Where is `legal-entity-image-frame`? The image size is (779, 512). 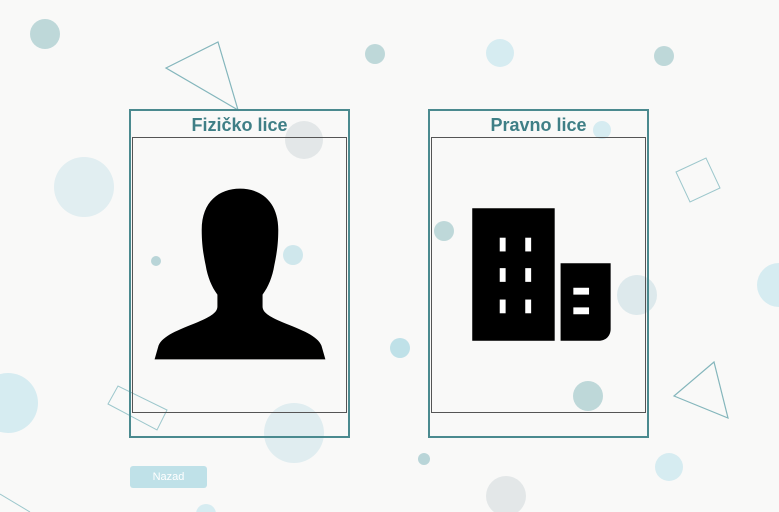 legal-entity-image-frame is located at coordinates (538, 275).